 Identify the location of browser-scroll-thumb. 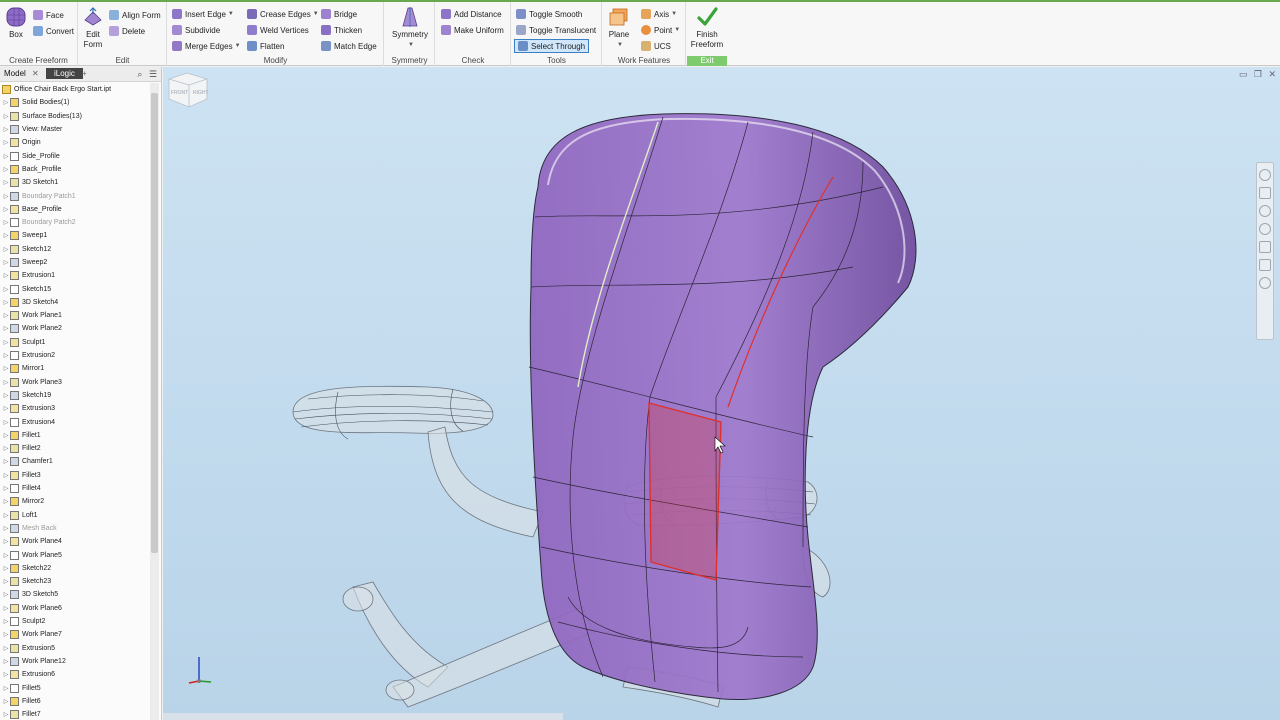
(154, 323).